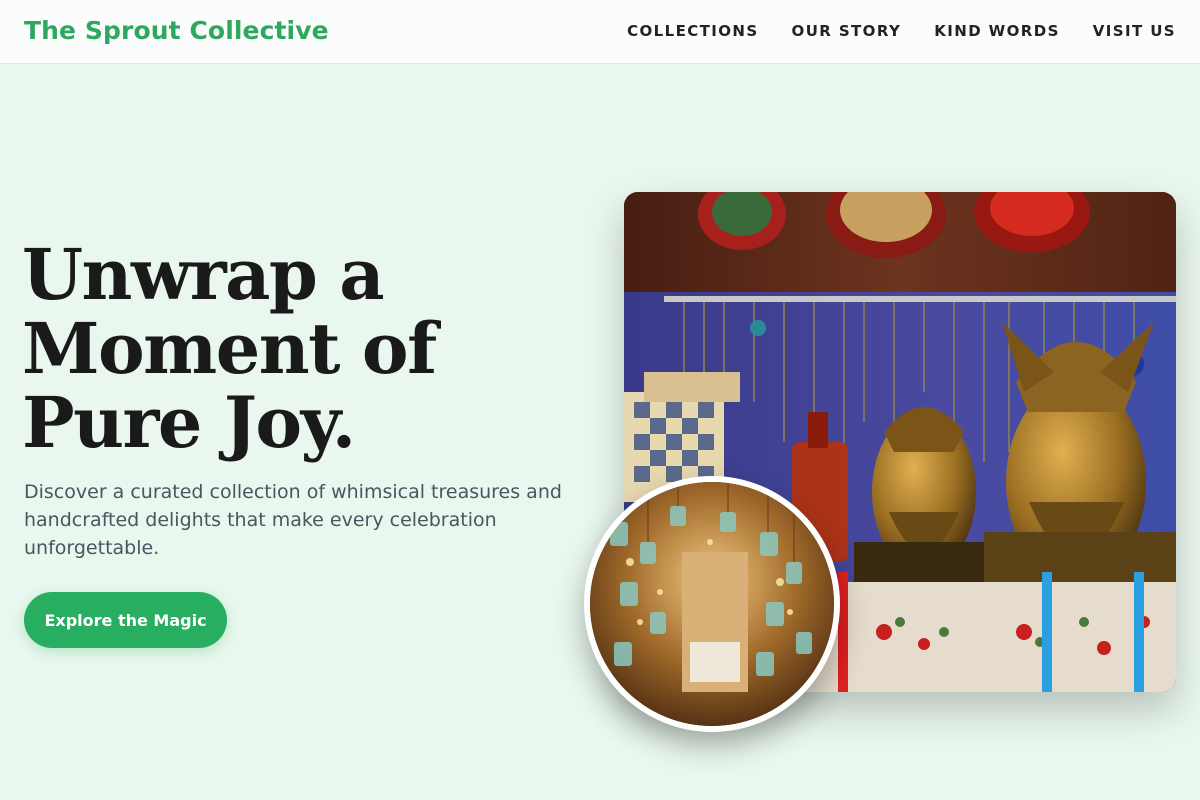  What do you see at coordinates (712, 604) in the screenshot?
I see `hero-circle-image` at bounding box center [712, 604].